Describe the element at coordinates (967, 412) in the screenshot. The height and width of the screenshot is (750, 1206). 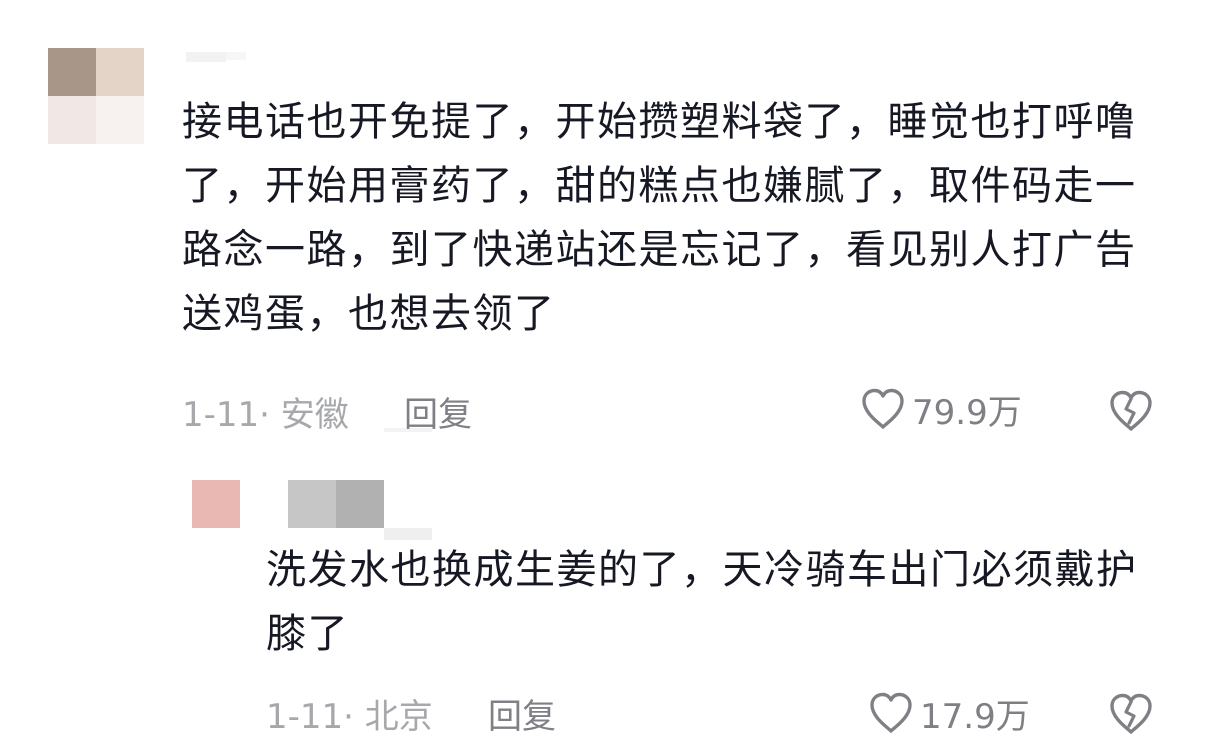
I see `like-count: 79.9万` at that location.